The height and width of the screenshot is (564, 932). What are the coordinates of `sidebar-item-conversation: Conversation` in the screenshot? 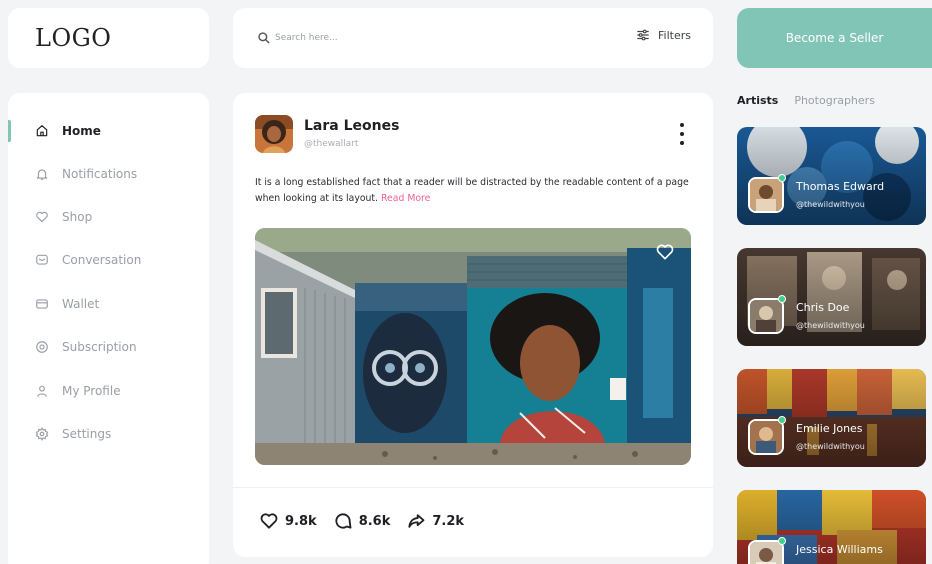 It's located at (108, 260).